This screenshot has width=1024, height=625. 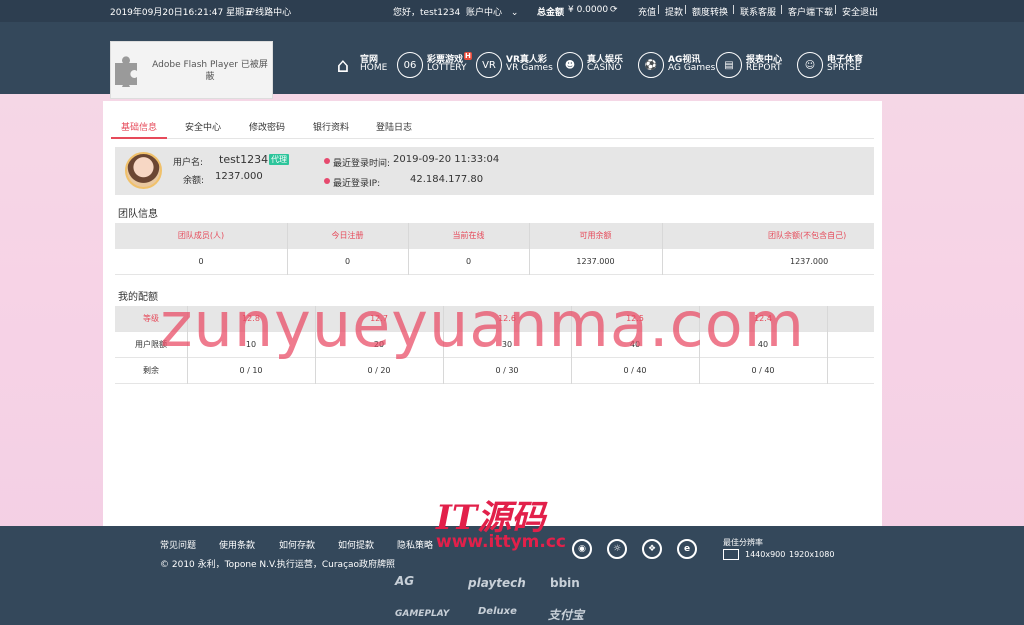 What do you see at coordinates (251, 13) in the screenshot?
I see `link-icon: ☍` at bounding box center [251, 13].